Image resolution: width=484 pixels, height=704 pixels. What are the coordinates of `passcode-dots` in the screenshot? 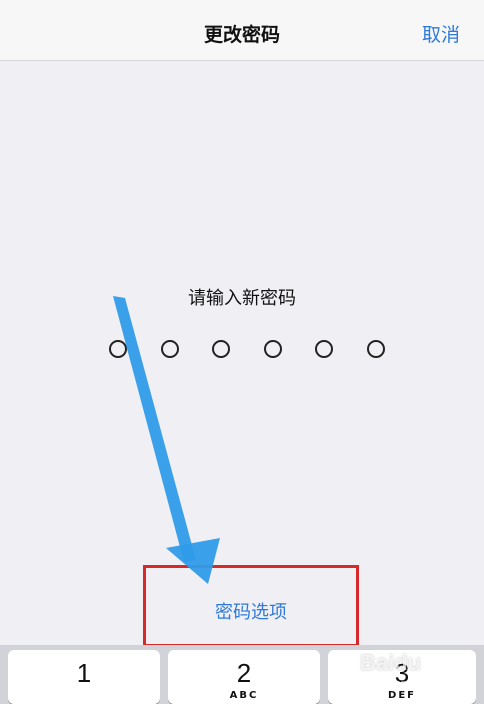 It's located at (247, 351).